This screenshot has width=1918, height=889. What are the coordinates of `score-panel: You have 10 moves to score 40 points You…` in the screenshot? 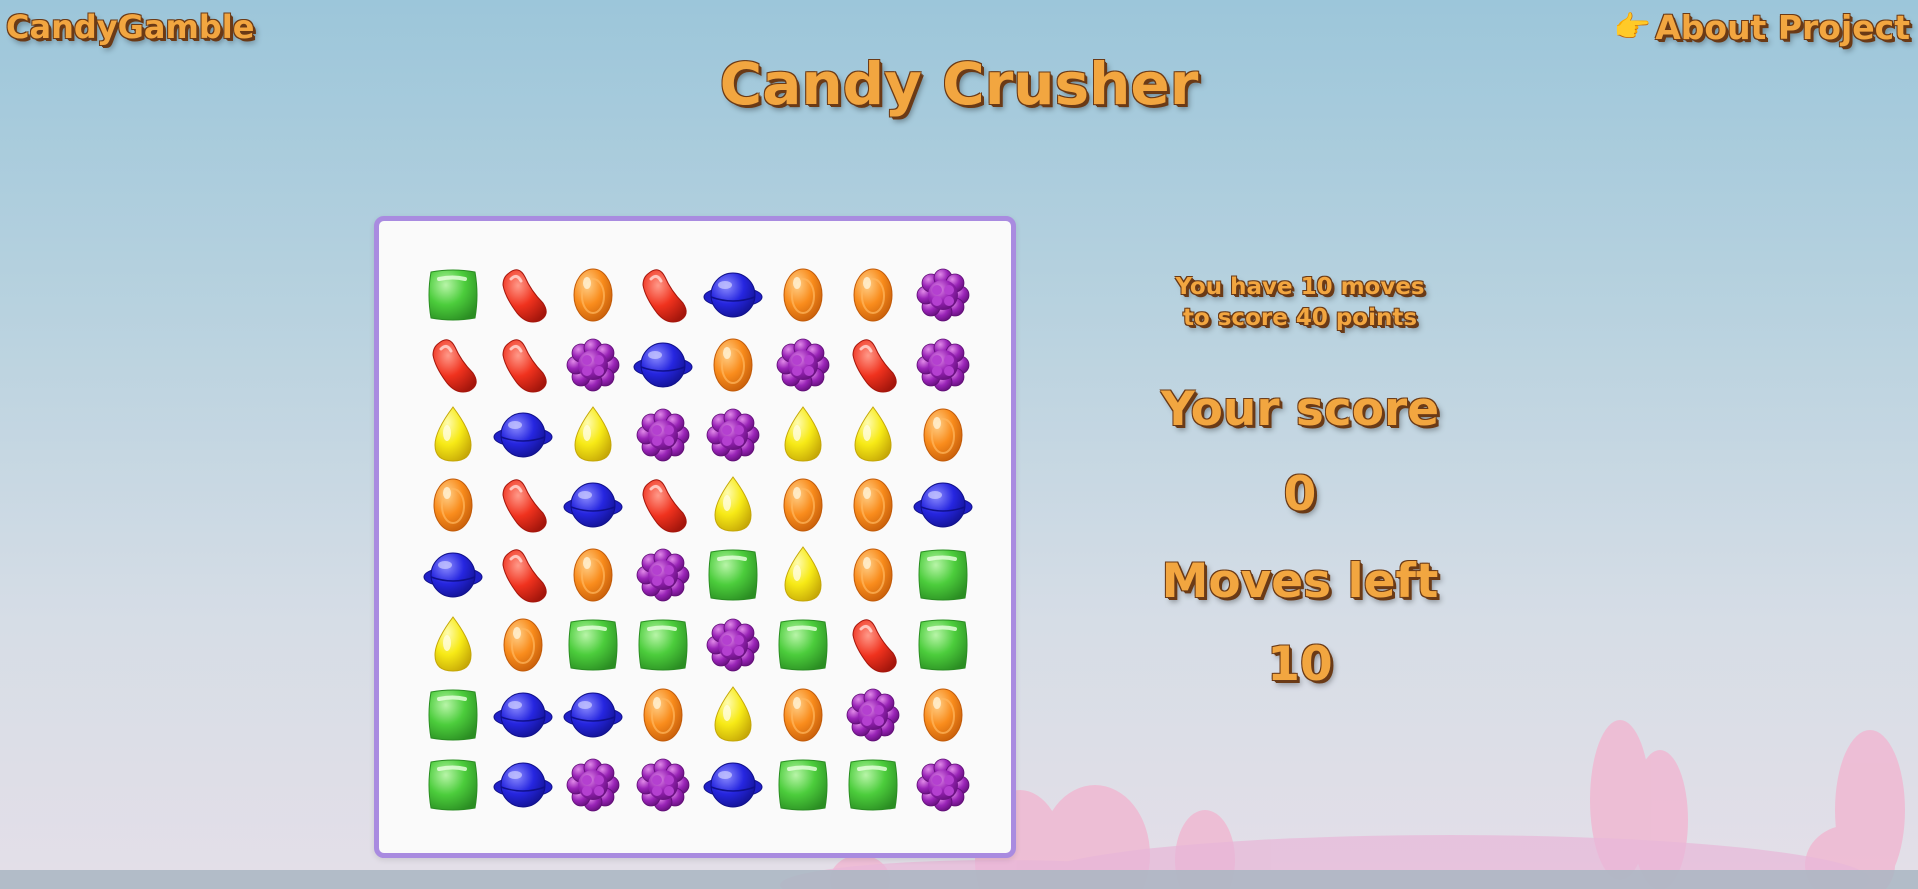 It's located at (1300, 482).